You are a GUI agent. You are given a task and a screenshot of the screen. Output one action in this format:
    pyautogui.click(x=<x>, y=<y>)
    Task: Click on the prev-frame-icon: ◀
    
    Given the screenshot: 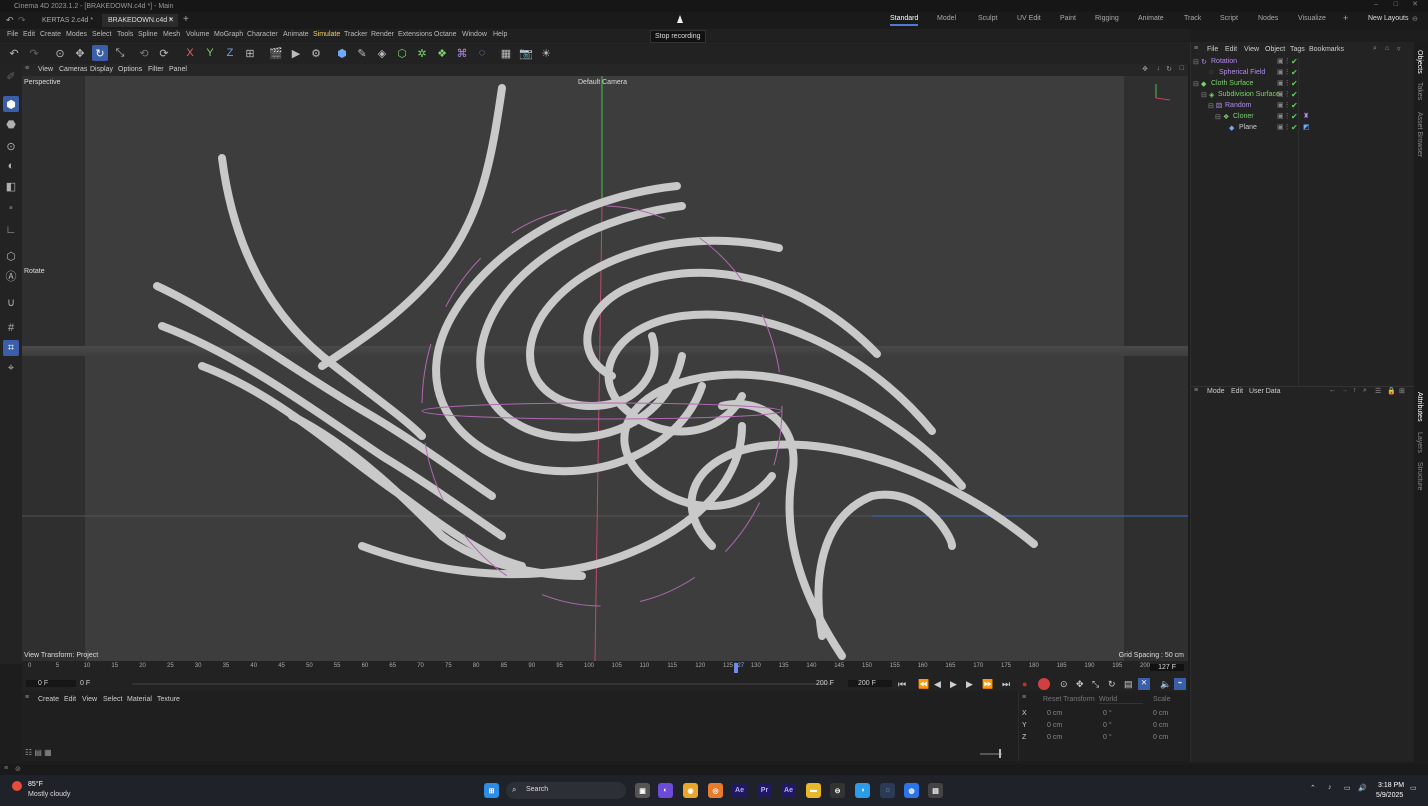 What is the action you would take?
    pyautogui.click(x=937, y=684)
    